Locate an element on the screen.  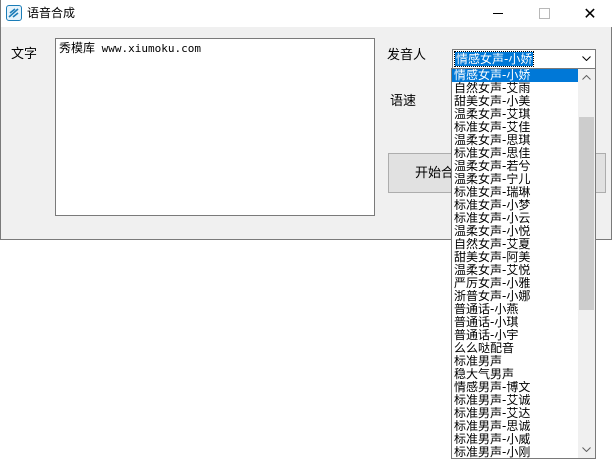
chevron-up-icon is located at coordinates (586, 77).